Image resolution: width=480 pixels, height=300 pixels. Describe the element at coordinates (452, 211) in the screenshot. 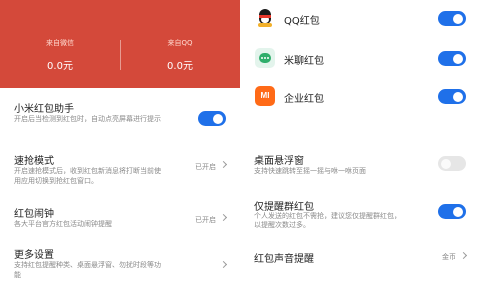

I see `group-only-toggle` at that location.